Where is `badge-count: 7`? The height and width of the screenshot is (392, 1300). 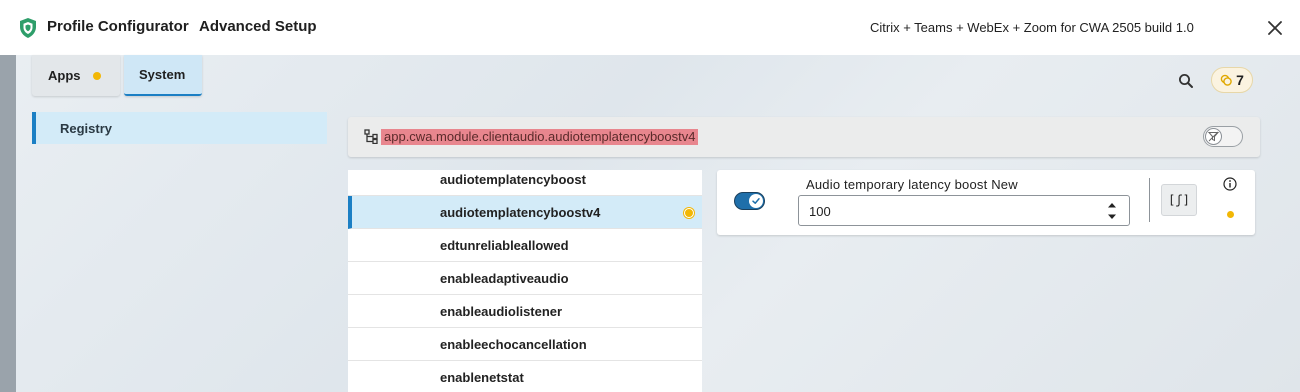
badge-count: 7 is located at coordinates (1240, 80).